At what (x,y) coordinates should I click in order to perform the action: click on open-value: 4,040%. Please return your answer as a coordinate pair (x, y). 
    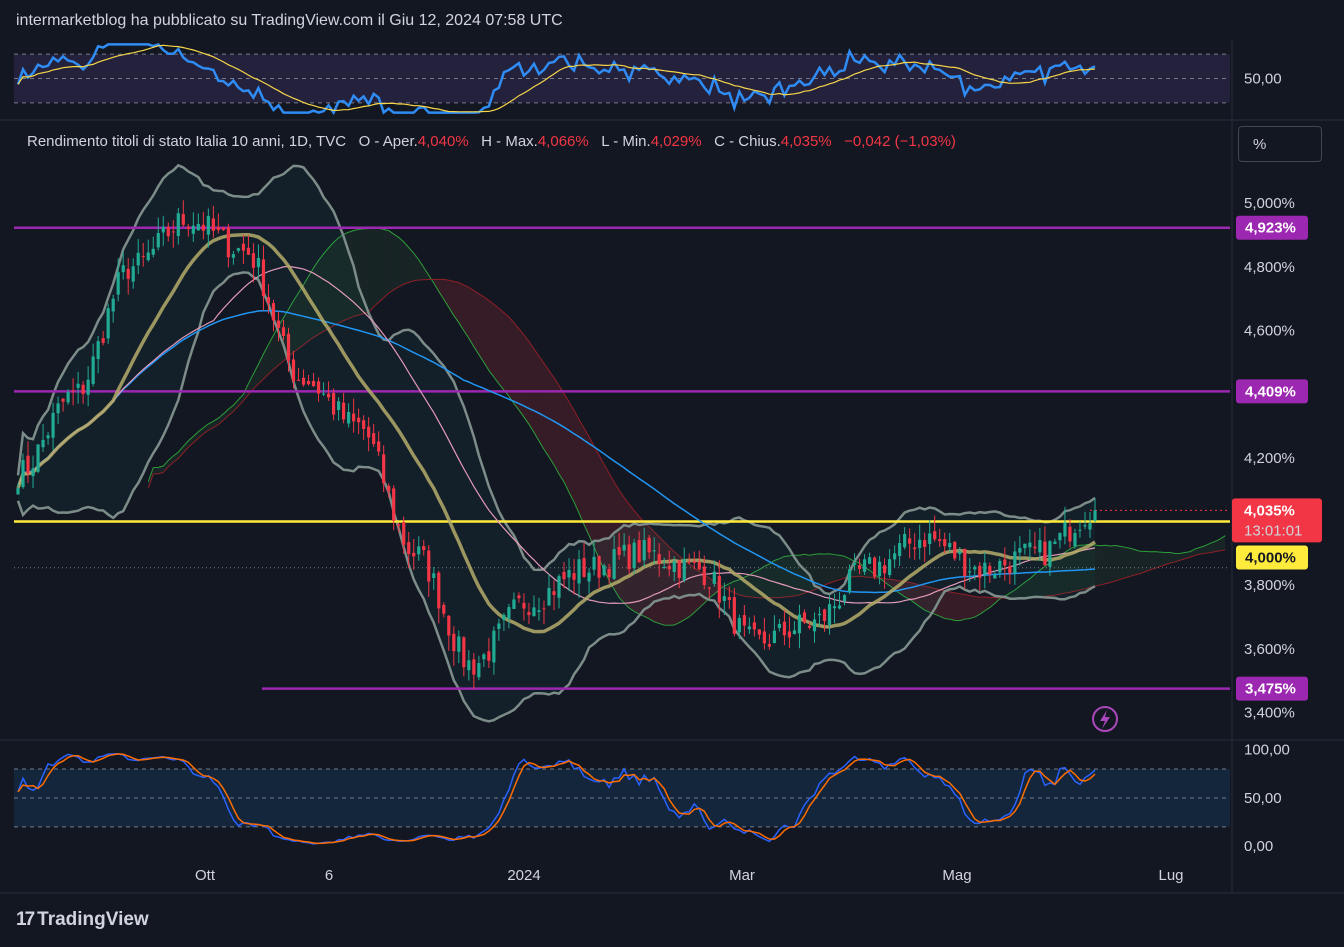
    Looking at the image, I should click on (443, 141).